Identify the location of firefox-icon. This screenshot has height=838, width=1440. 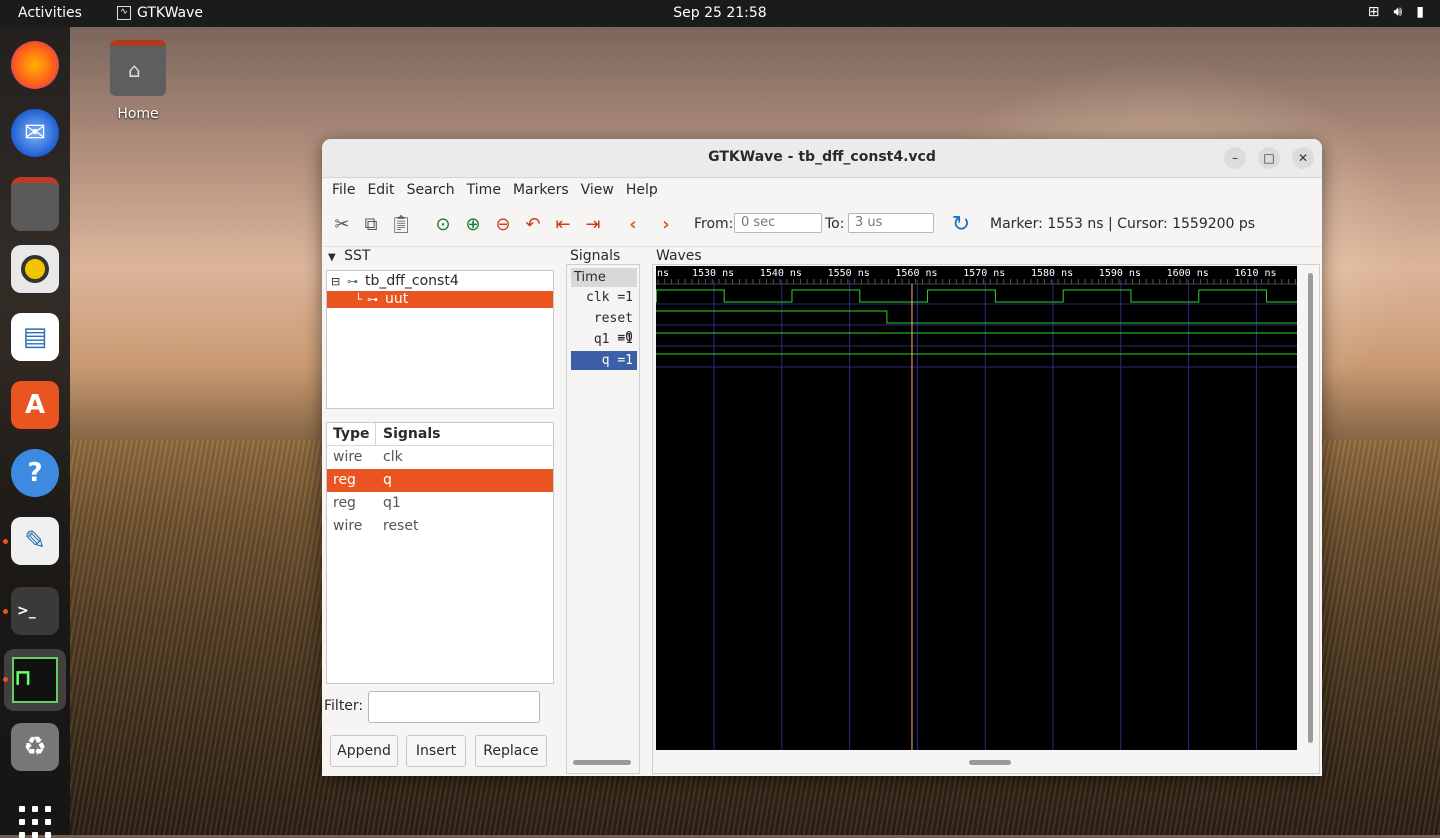
(35, 65).